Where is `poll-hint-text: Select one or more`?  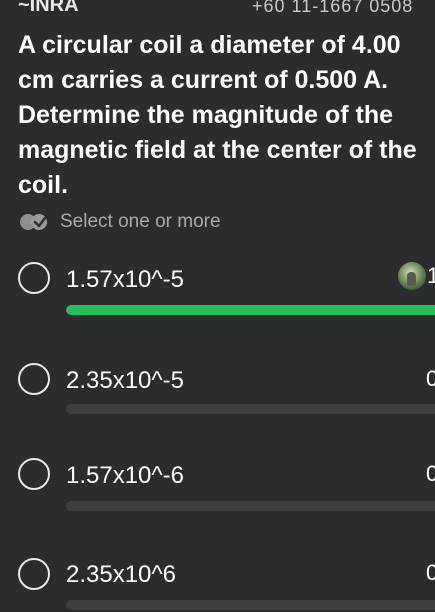 poll-hint-text: Select one or more is located at coordinates (140, 221).